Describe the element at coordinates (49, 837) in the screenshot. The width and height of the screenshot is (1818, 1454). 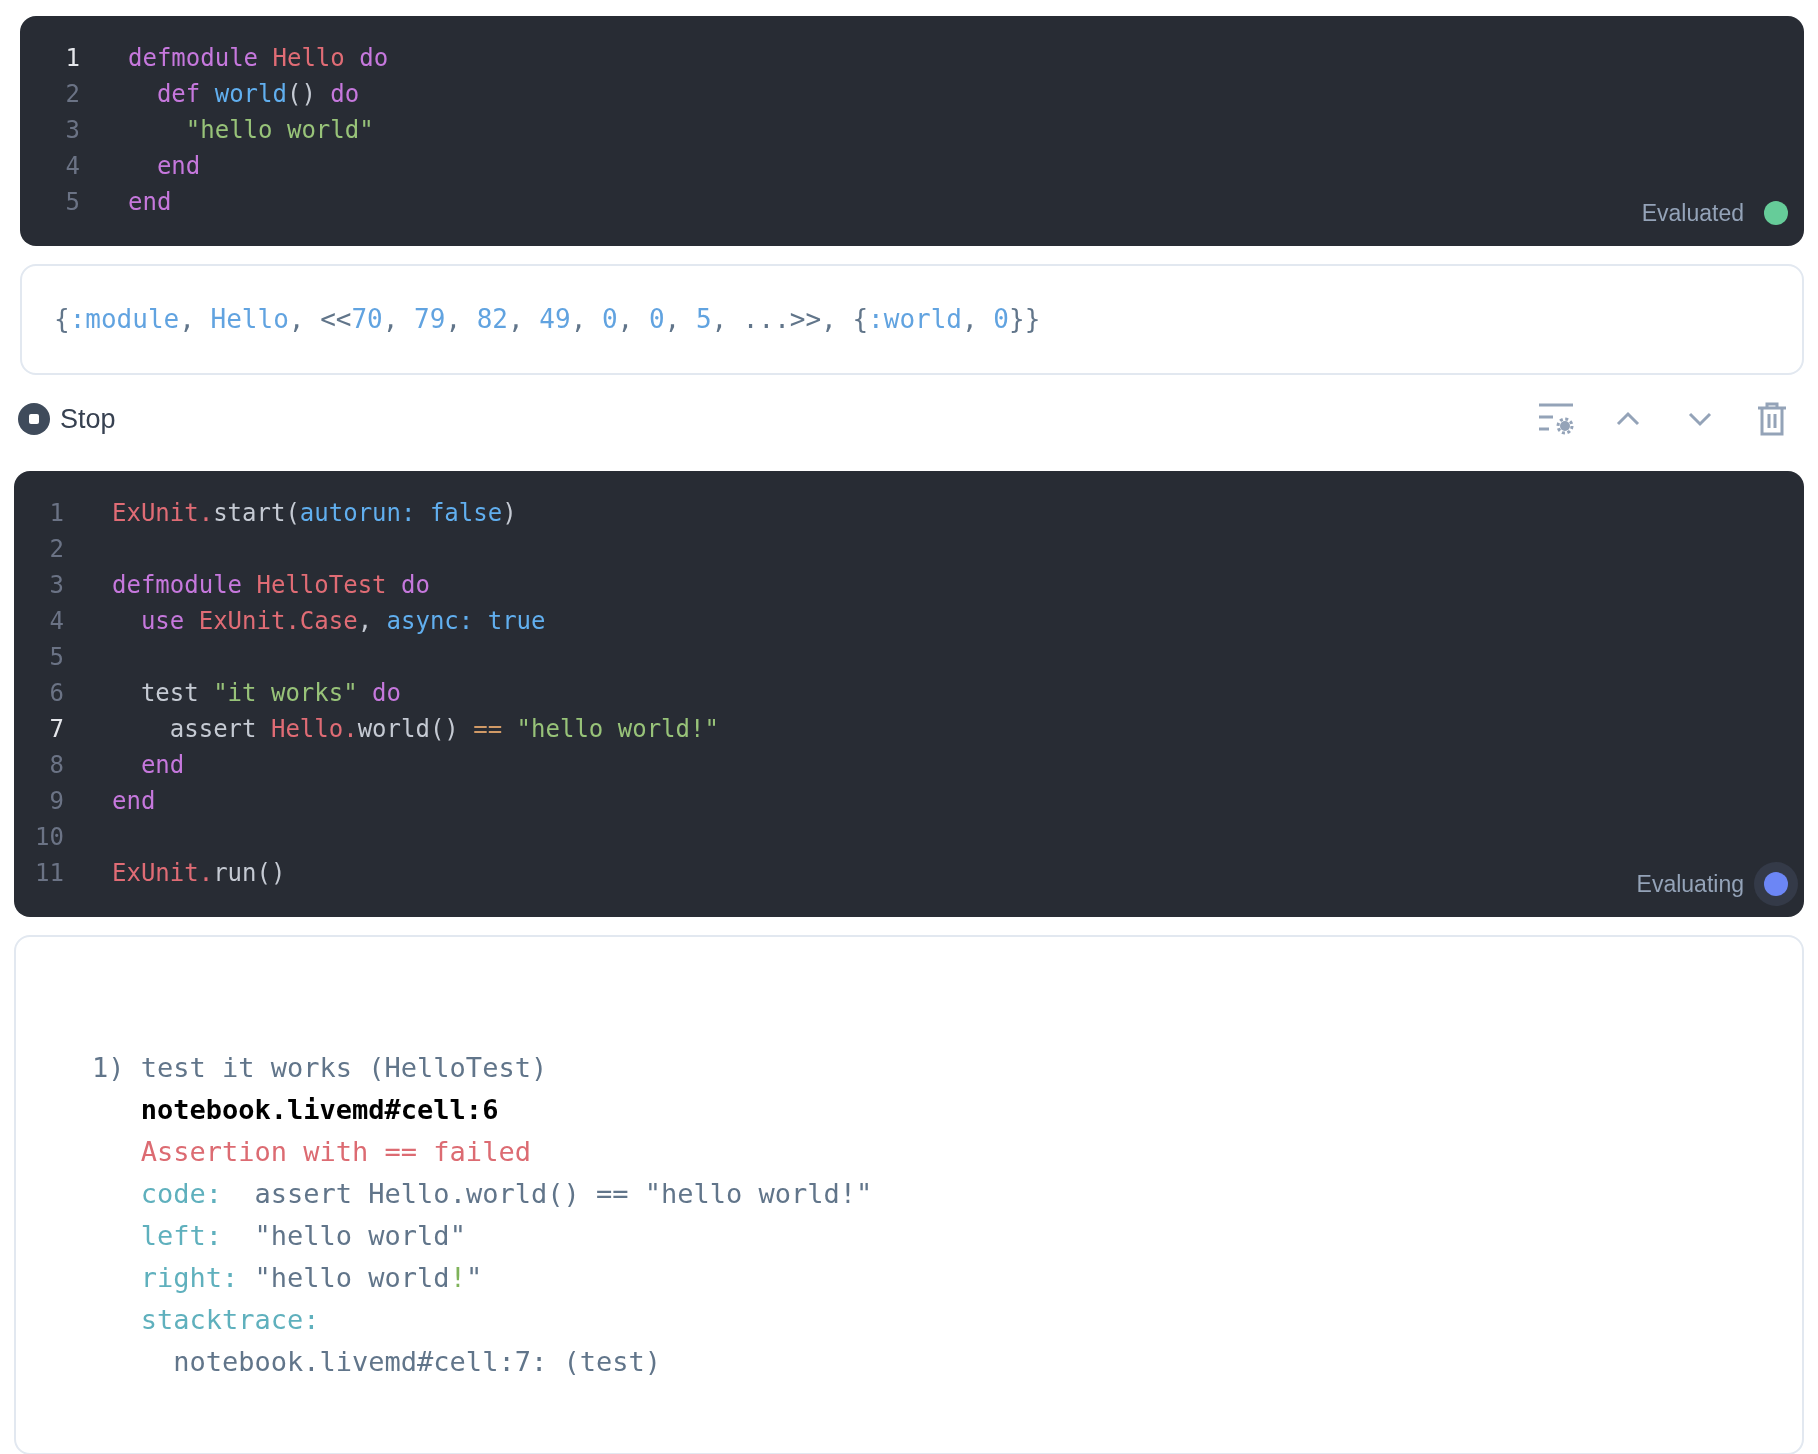
I see `line-number: 10` at that location.